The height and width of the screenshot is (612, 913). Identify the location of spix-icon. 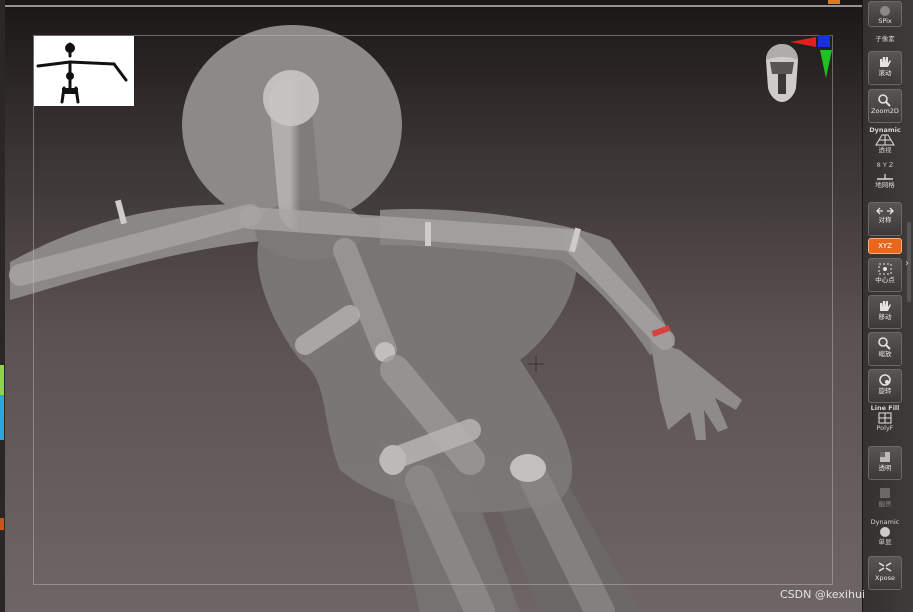
(885, 11).